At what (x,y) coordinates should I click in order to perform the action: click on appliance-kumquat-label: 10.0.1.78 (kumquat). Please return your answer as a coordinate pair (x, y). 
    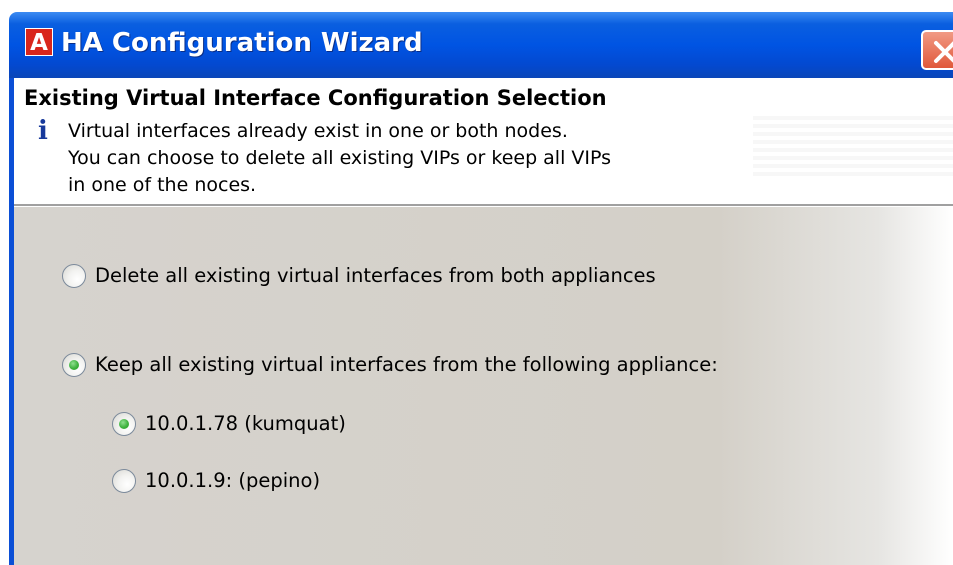
    Looking at the image, I should click on (245, 424).